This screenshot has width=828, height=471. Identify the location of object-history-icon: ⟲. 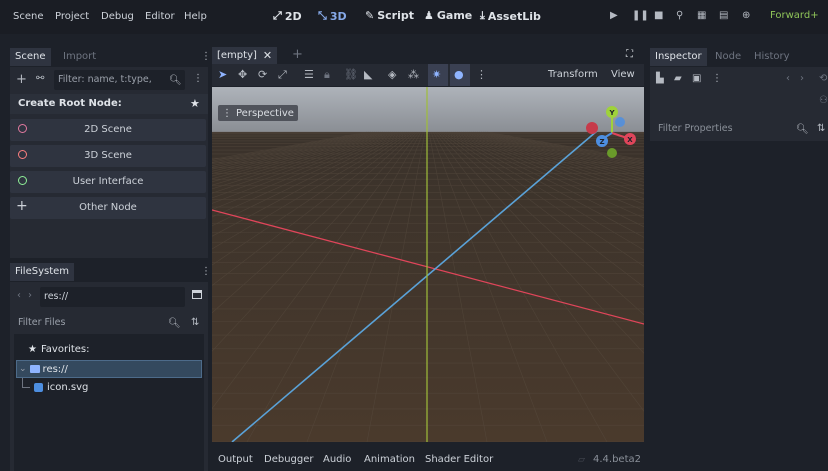
(823, 78).